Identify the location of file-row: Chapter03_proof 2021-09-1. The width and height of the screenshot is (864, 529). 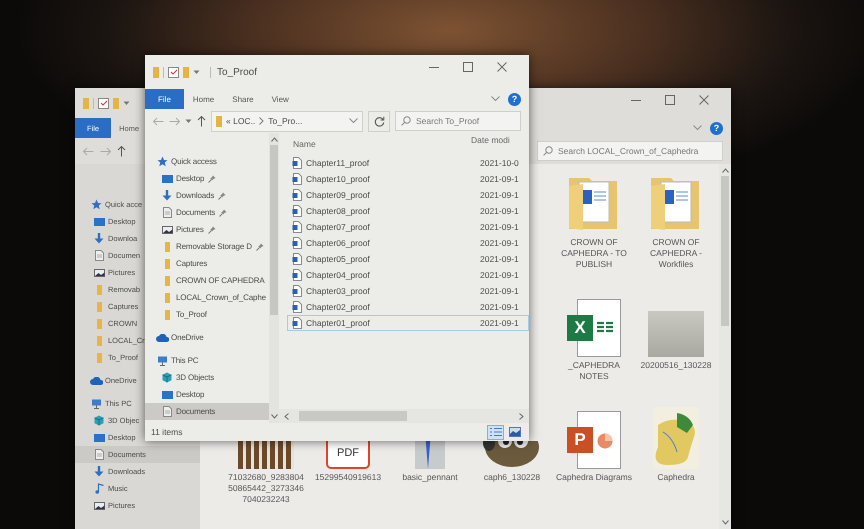
(408, 291).